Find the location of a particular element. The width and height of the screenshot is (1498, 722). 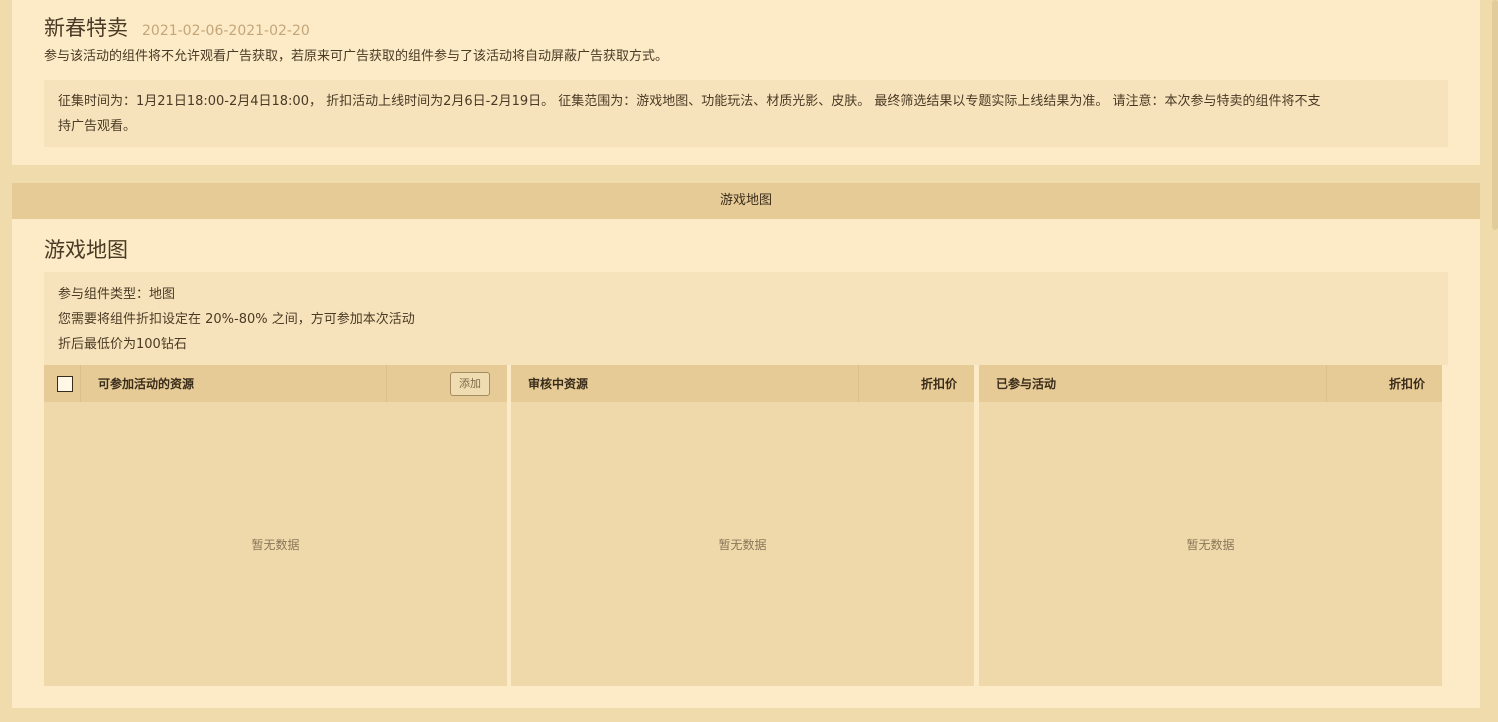

joined-activity-panel: 已参与活动 折扣价 暂无数据 is located at coordinates (1210, 525).